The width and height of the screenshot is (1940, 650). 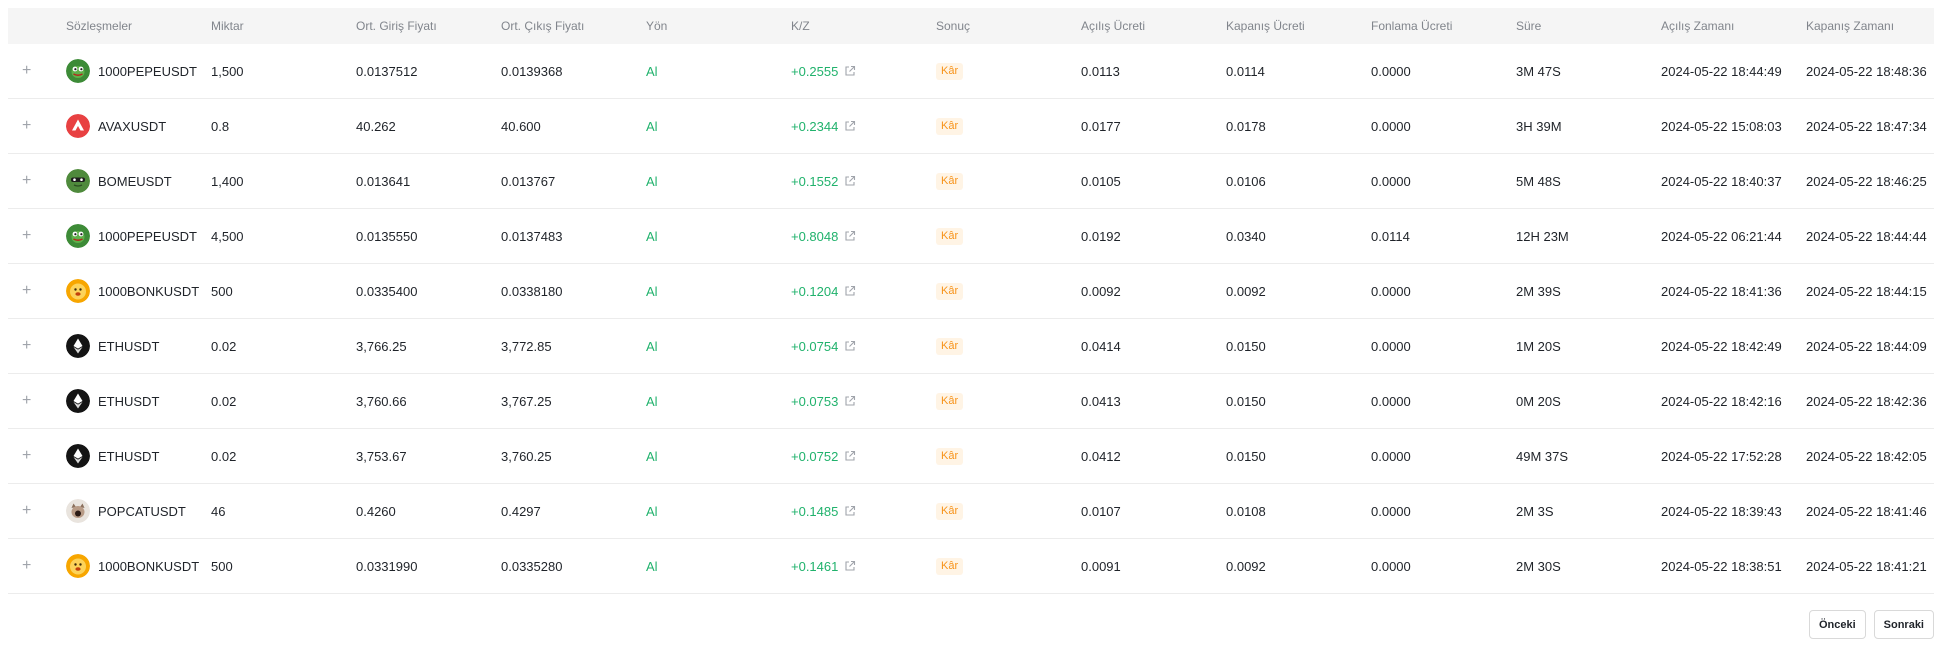 I want to click on next-page-button: Sonraki, so click(x=1903, y=624).